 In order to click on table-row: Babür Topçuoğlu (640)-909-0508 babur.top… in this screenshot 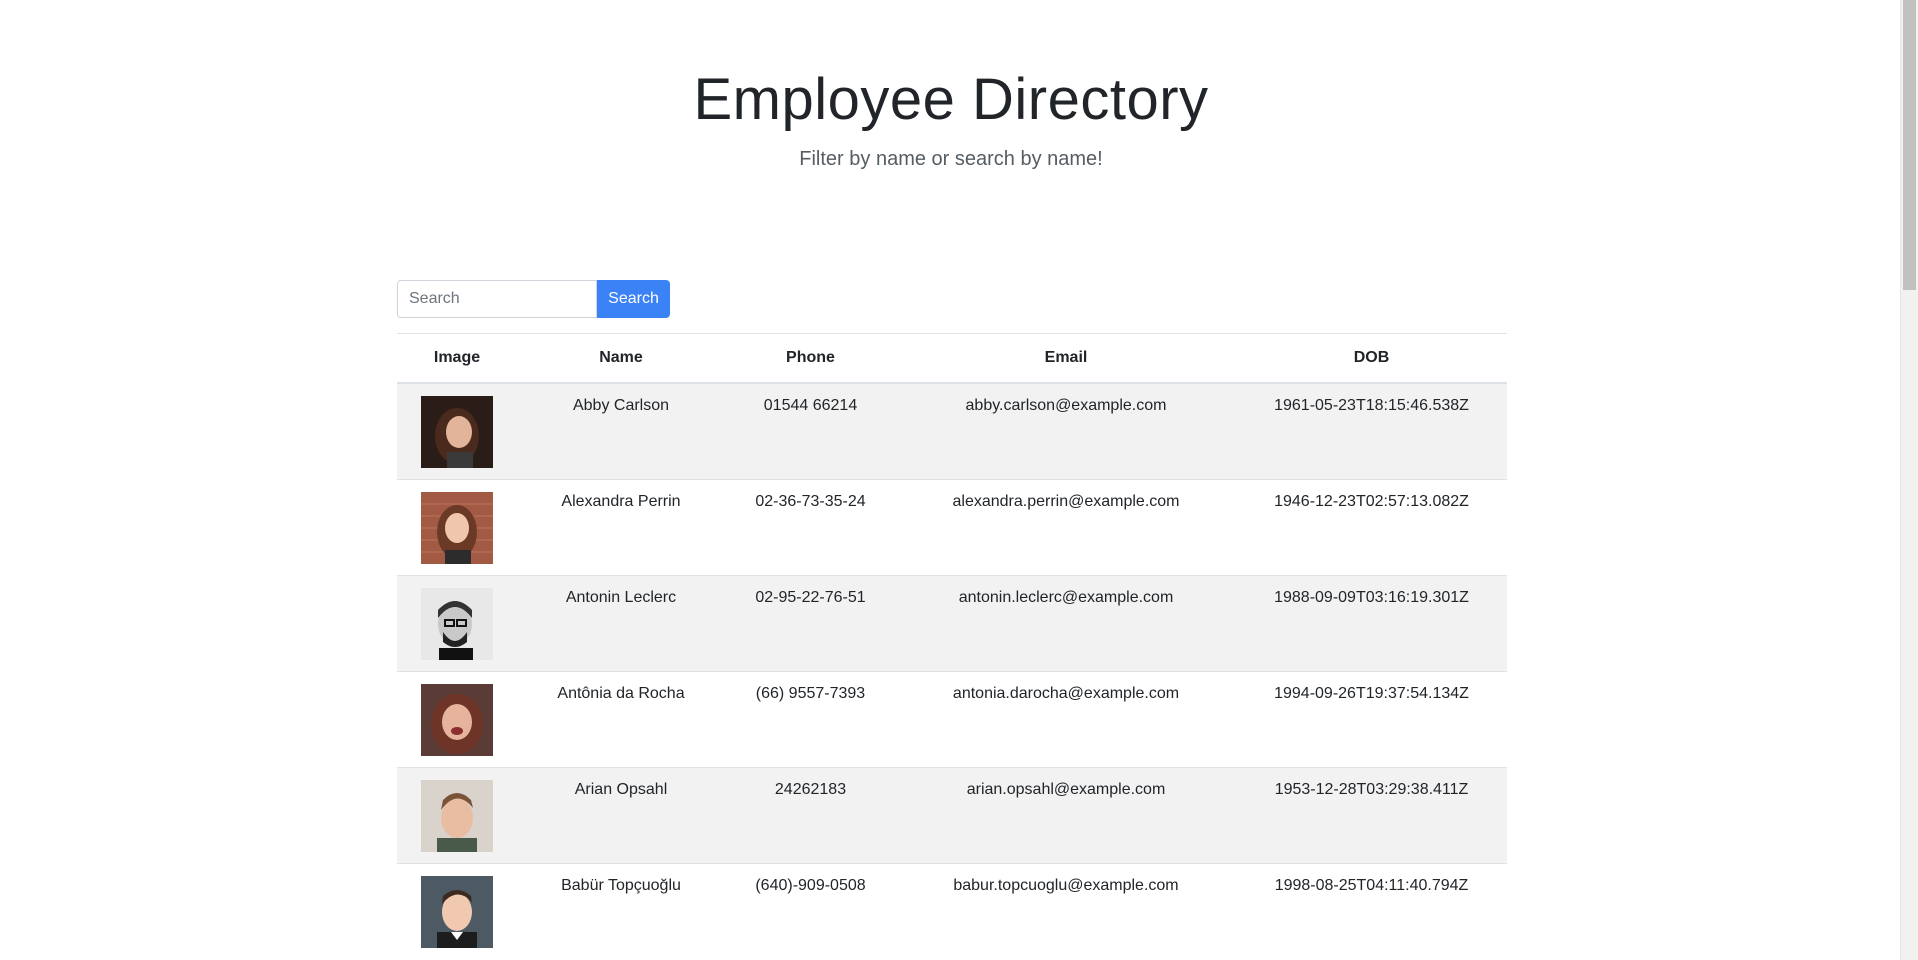, I will do `click(952, 910)`.